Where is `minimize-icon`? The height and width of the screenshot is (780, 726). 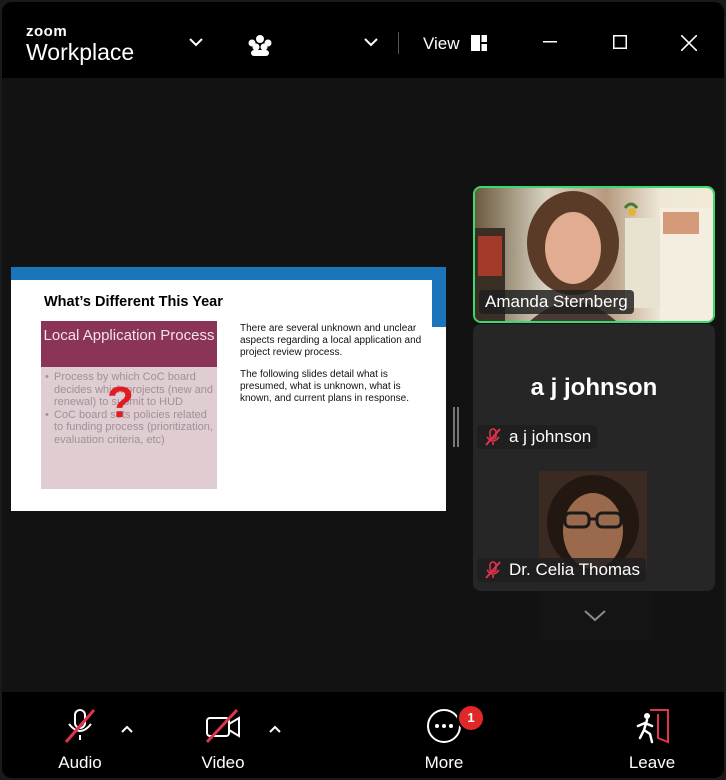 minimize-icon is located at coordinates (550, 42).